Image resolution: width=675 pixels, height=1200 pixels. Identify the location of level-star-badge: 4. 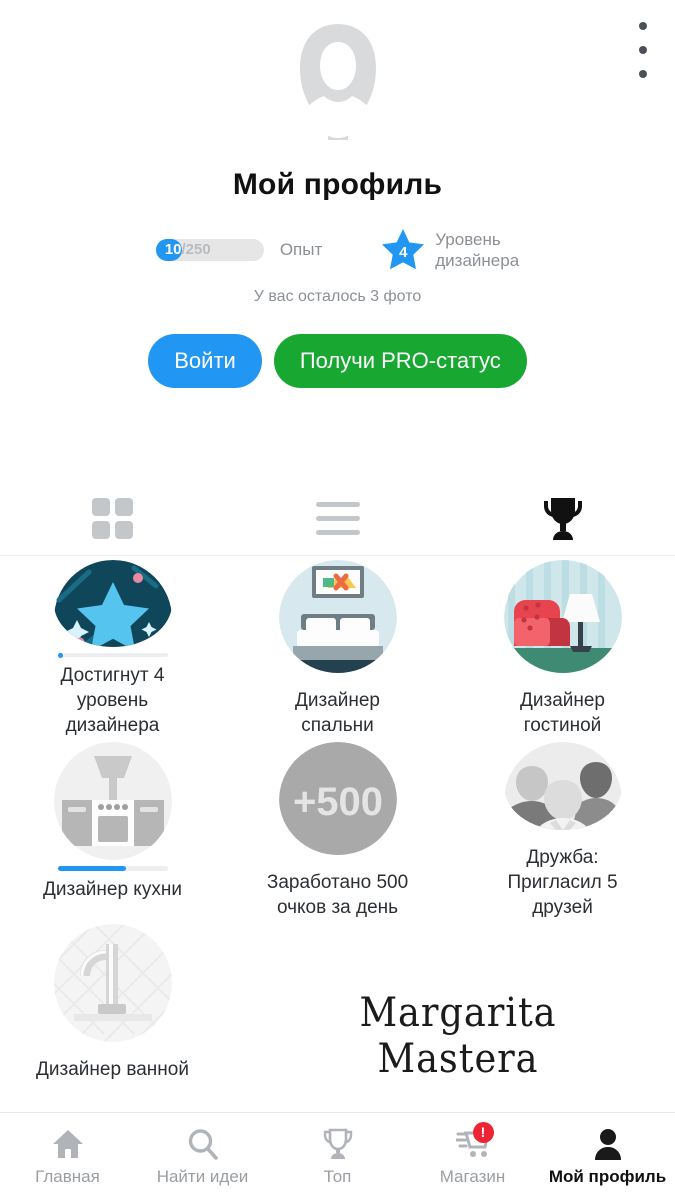
(403, 250).